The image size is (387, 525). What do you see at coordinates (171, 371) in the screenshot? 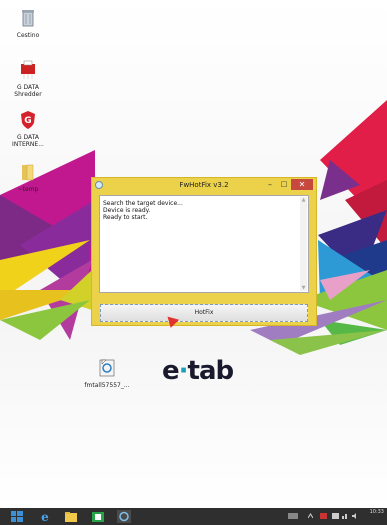
I see `logo-e: e` at bounding box center [171, 371].